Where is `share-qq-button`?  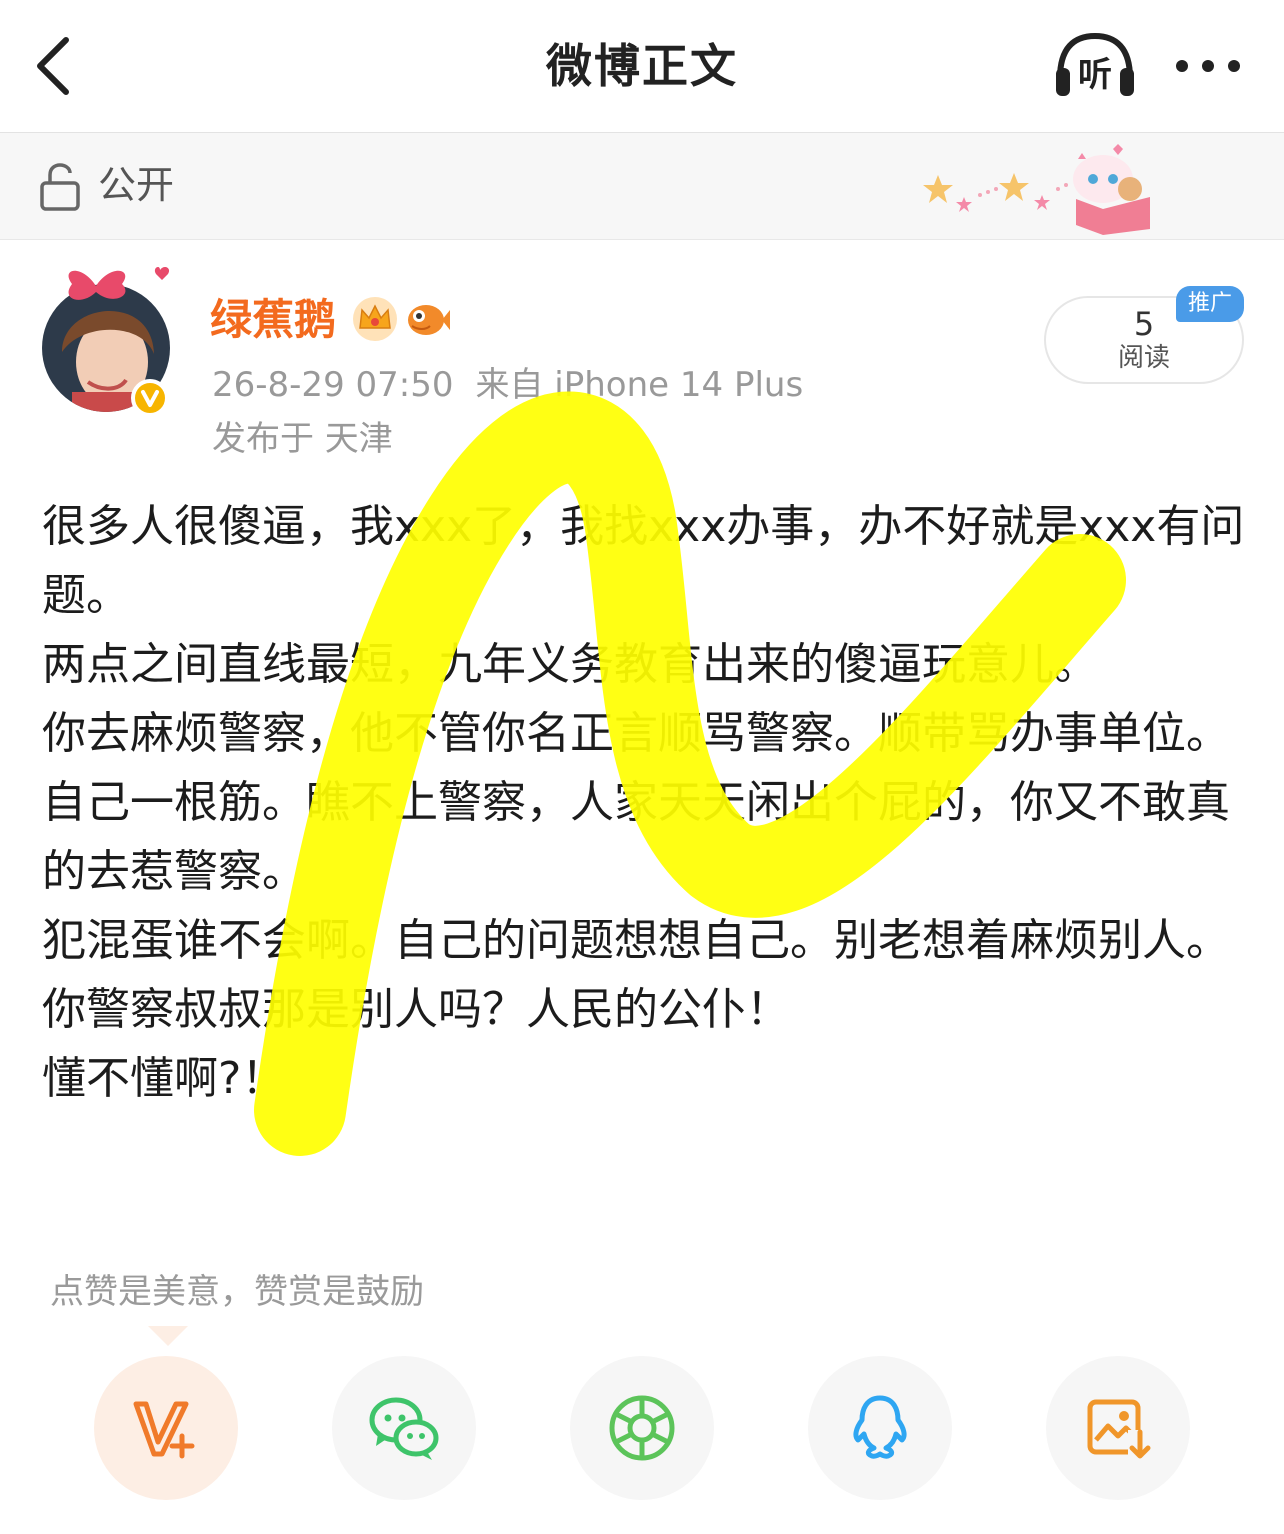
share-qq-button is located at coordinates (880, 1428).